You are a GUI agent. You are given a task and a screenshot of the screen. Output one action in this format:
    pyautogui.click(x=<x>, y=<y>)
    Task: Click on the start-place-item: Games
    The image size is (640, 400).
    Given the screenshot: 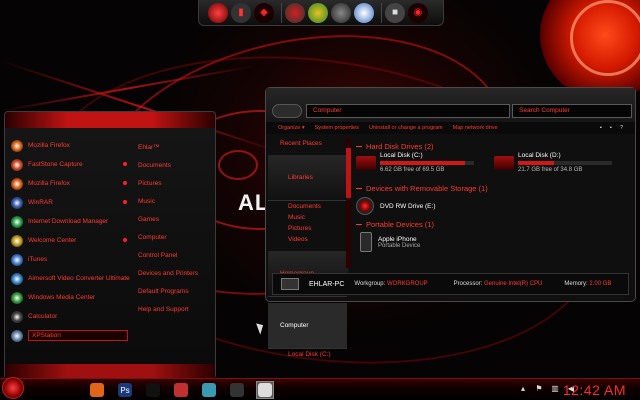 What is the action you would take?
    pyautogui.click(x=176, y=219)
    